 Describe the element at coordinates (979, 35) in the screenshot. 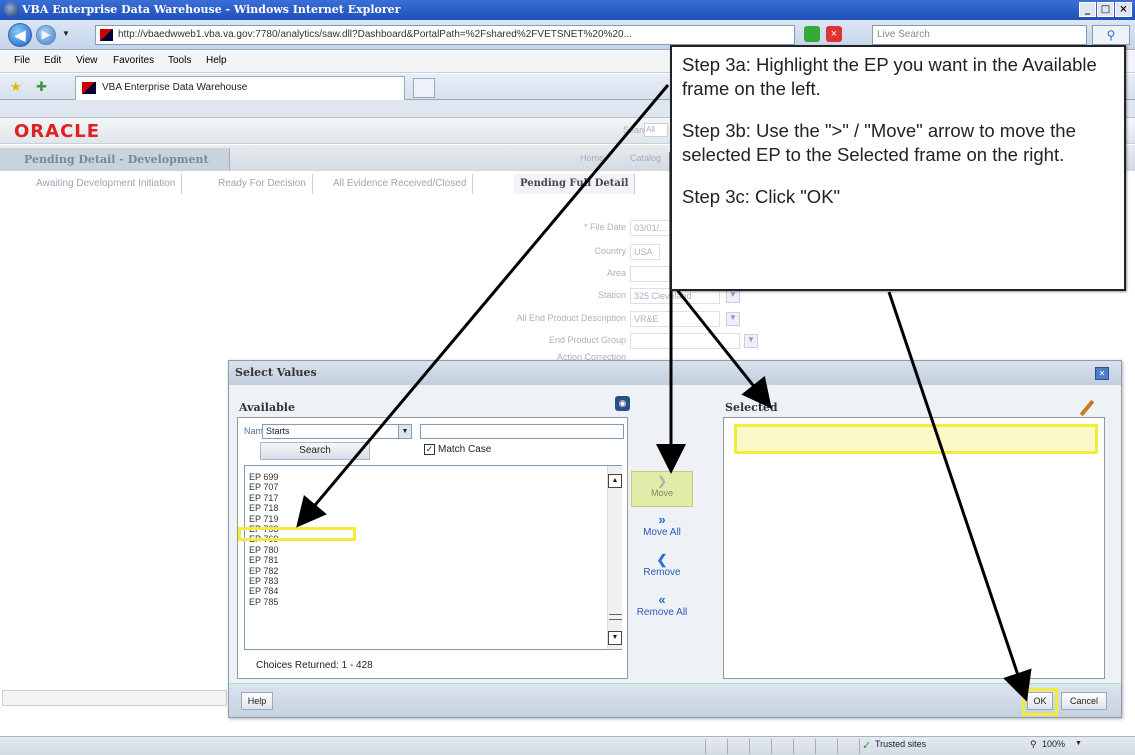

I see `live-search-input: Live Search` at that location.